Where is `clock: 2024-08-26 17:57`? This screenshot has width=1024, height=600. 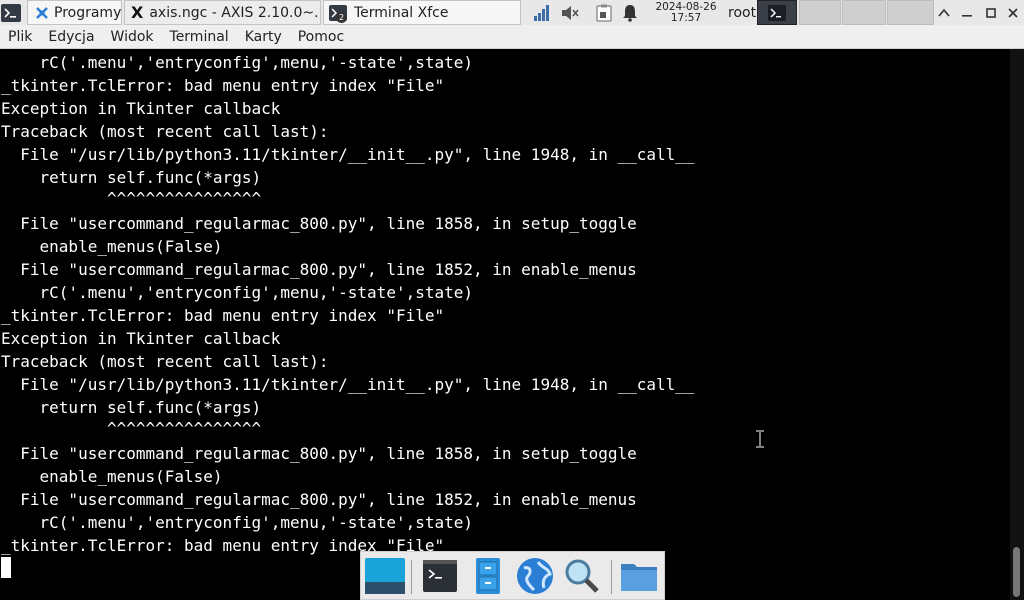
clock: 2024-08-26 17:57 is located at coordinates (686, 12).